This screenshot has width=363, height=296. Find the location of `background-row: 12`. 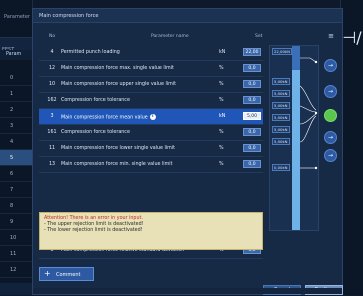

background-row: 12 is located at coordinates (16, 270).